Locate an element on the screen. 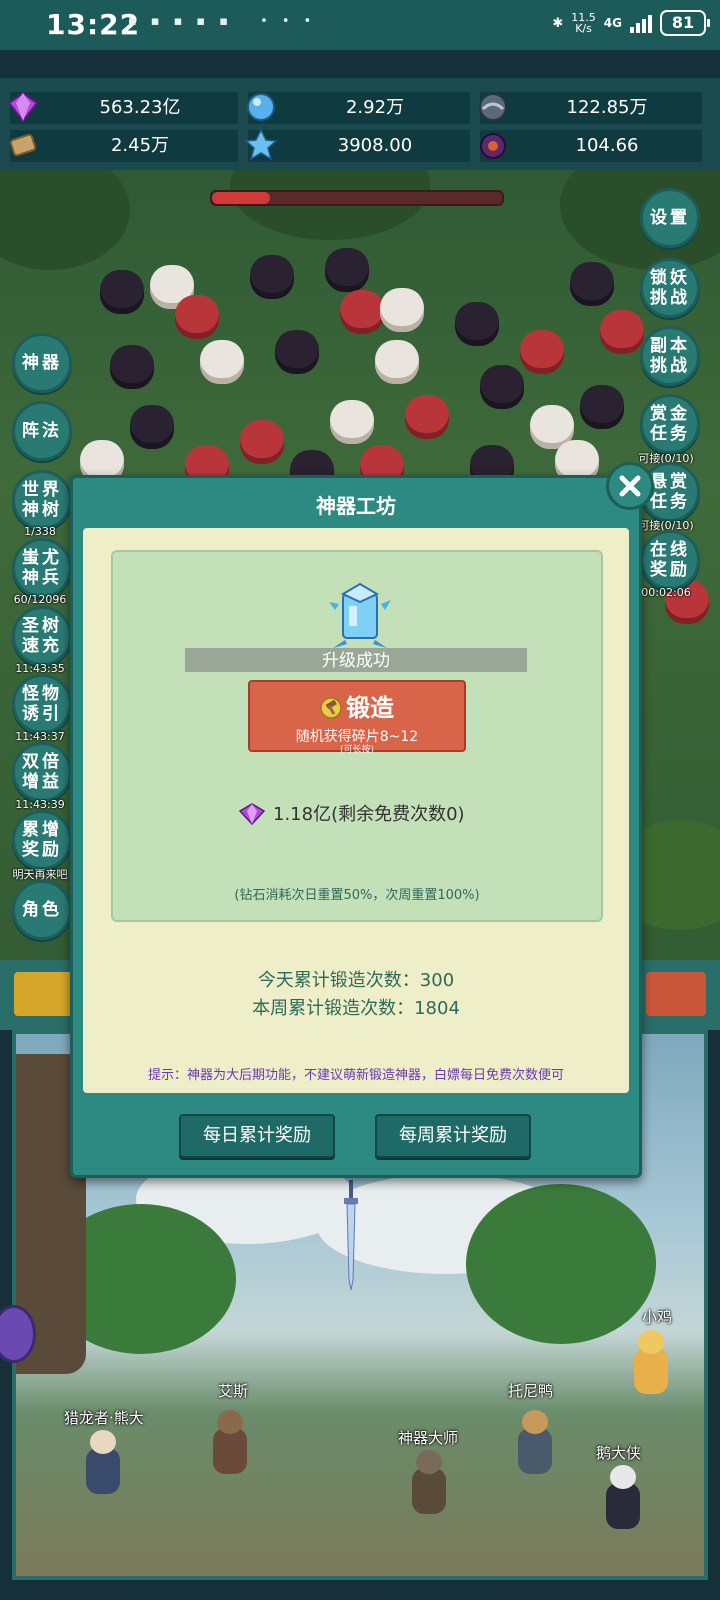 The image size is (720, 1600). close-icon is located at coordinates (630, 486).